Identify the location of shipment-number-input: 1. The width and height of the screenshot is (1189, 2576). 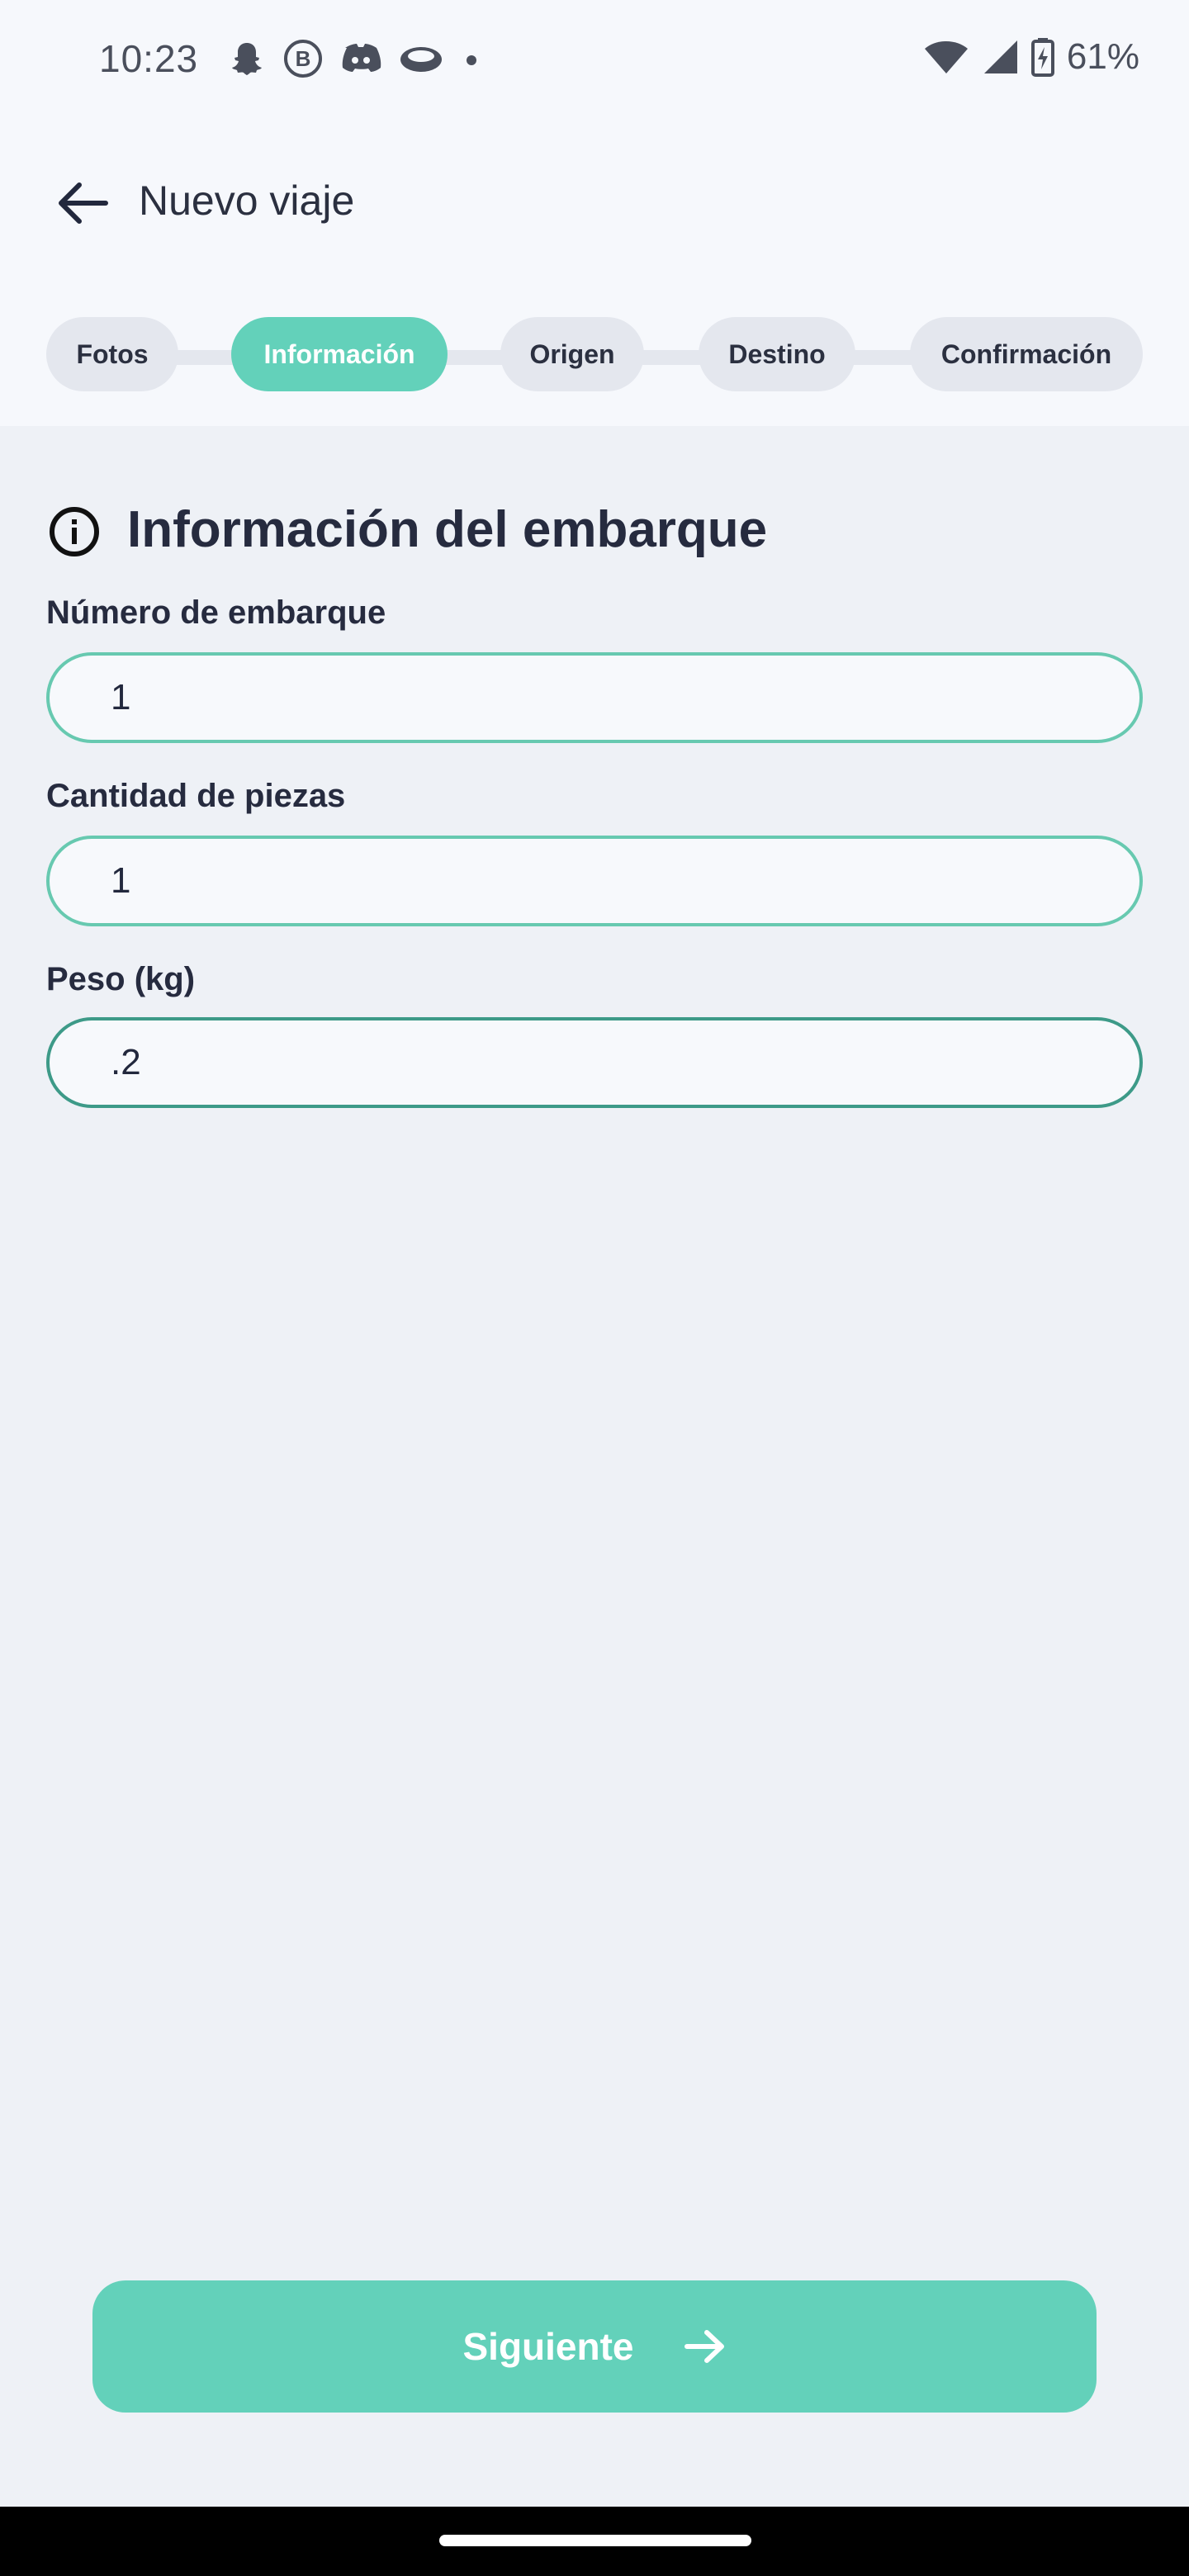
(594, 697).